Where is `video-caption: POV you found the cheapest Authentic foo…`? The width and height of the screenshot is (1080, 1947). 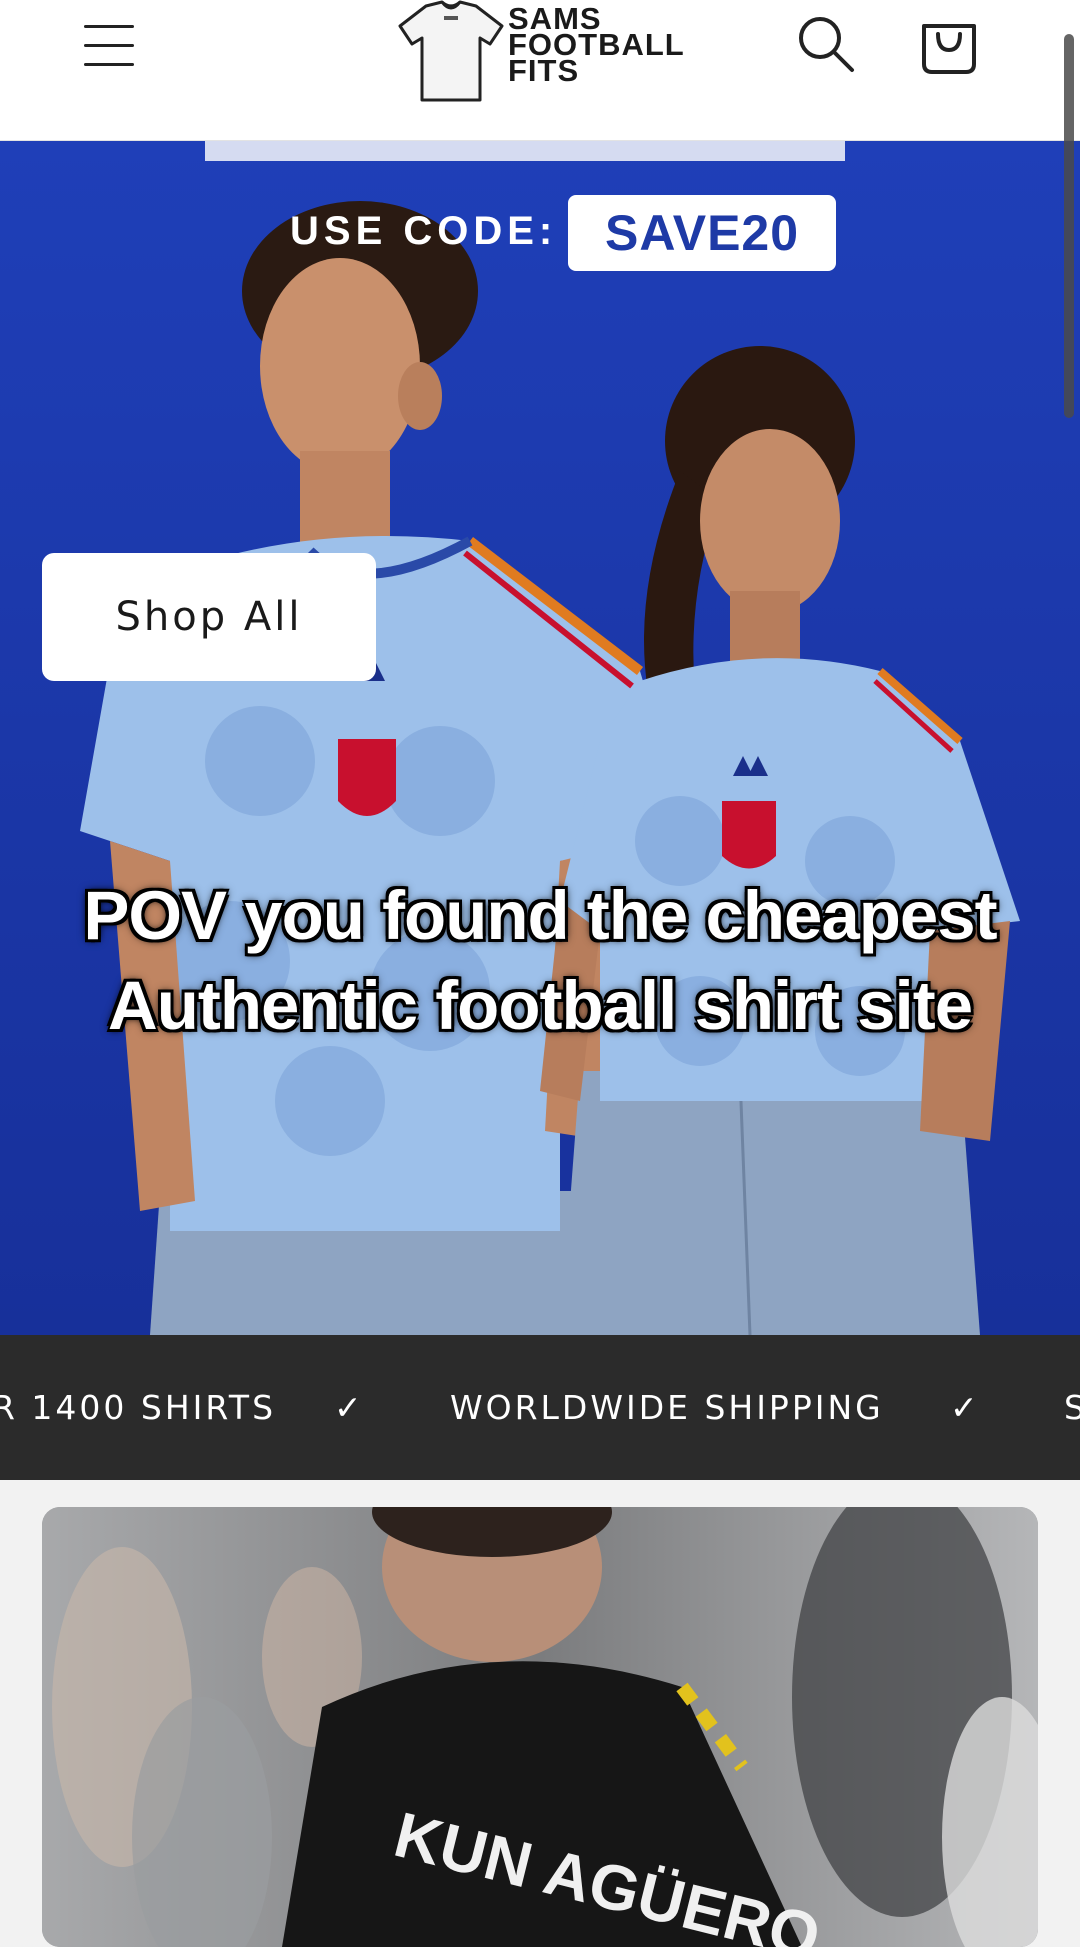
video-caption: POV you found the cheapest Authentic foo… is located at coordinates (540, 961).